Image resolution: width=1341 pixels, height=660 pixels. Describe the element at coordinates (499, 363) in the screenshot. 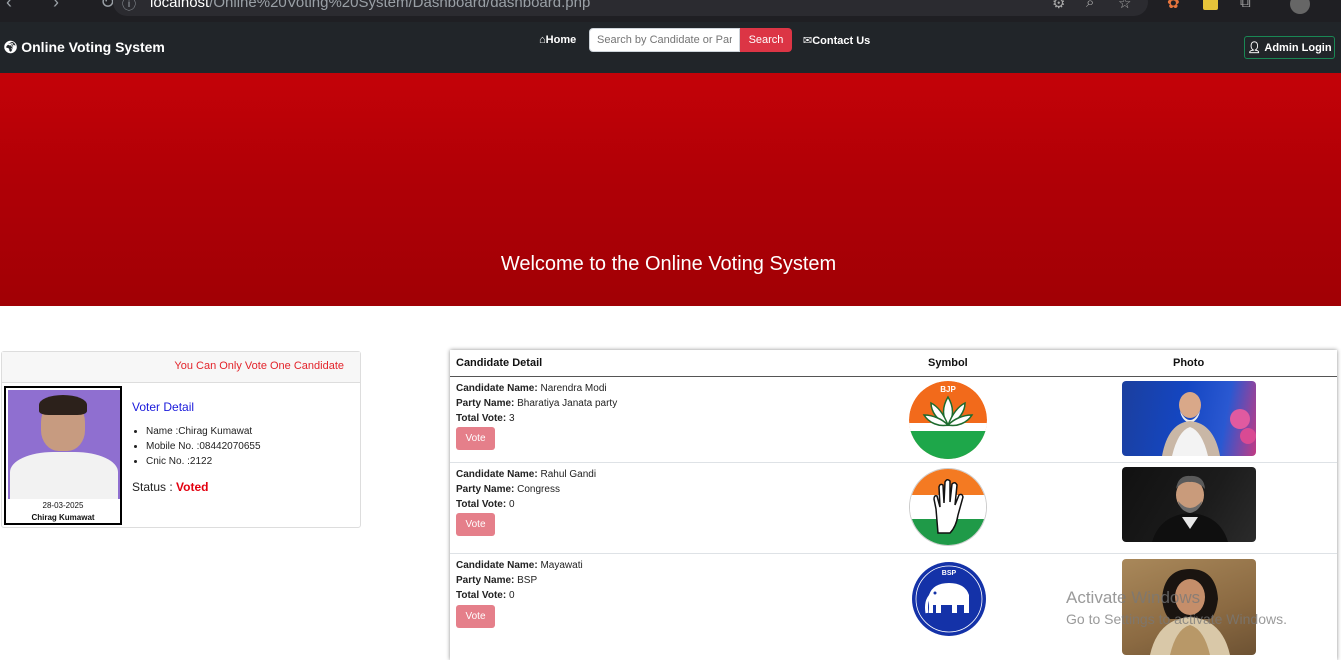

I see `header-candidate-detail: Candidate Detail` at that location.